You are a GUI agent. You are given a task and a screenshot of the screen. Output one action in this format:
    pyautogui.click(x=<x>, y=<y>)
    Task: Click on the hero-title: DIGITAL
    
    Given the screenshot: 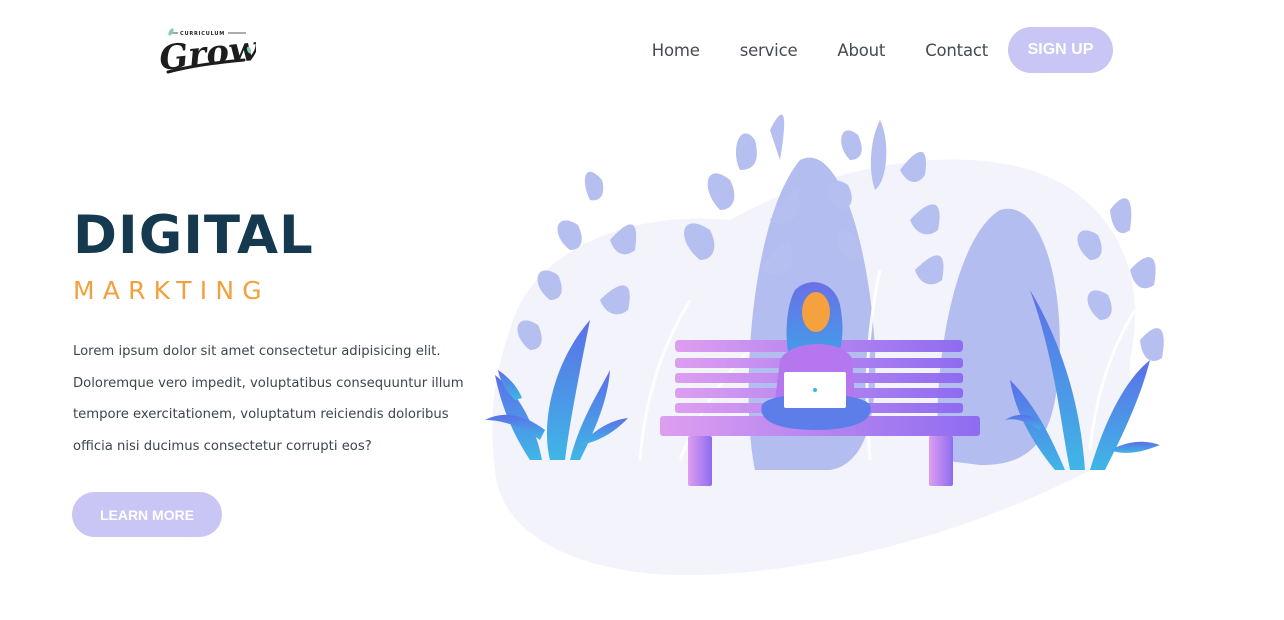 What is the action you would take?
    pyautogui.click(x=193, y=235)
    